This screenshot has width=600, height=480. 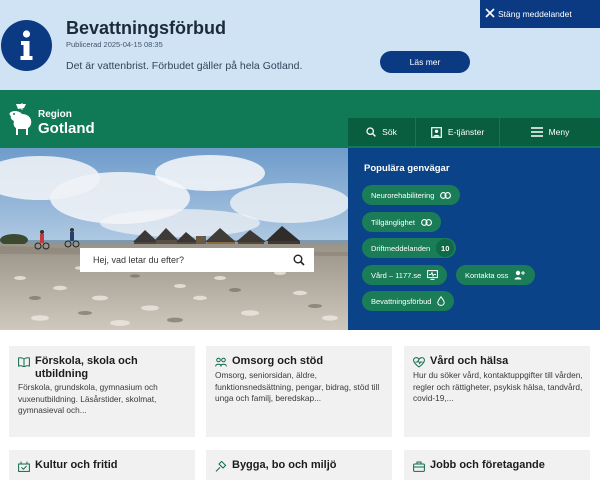 What do you see at coordinates (221, 362) in the screenshot?
I see `people-icon` at bounding box center [221, 362].